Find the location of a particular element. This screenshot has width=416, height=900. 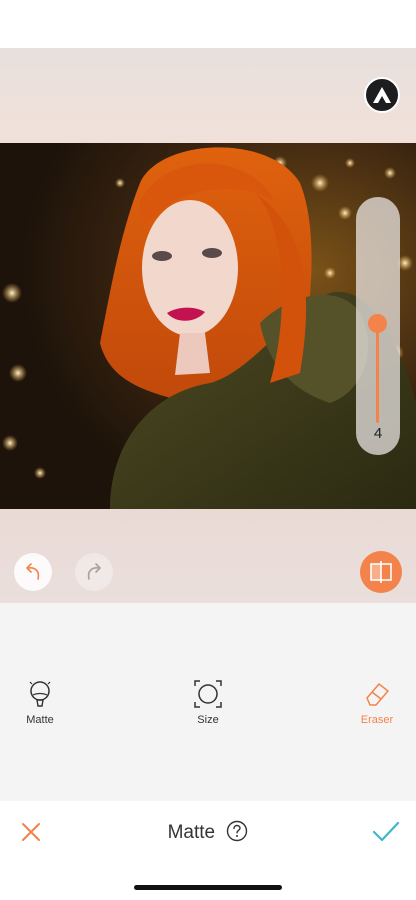

slider-fill is located at coordinates (377, 377).